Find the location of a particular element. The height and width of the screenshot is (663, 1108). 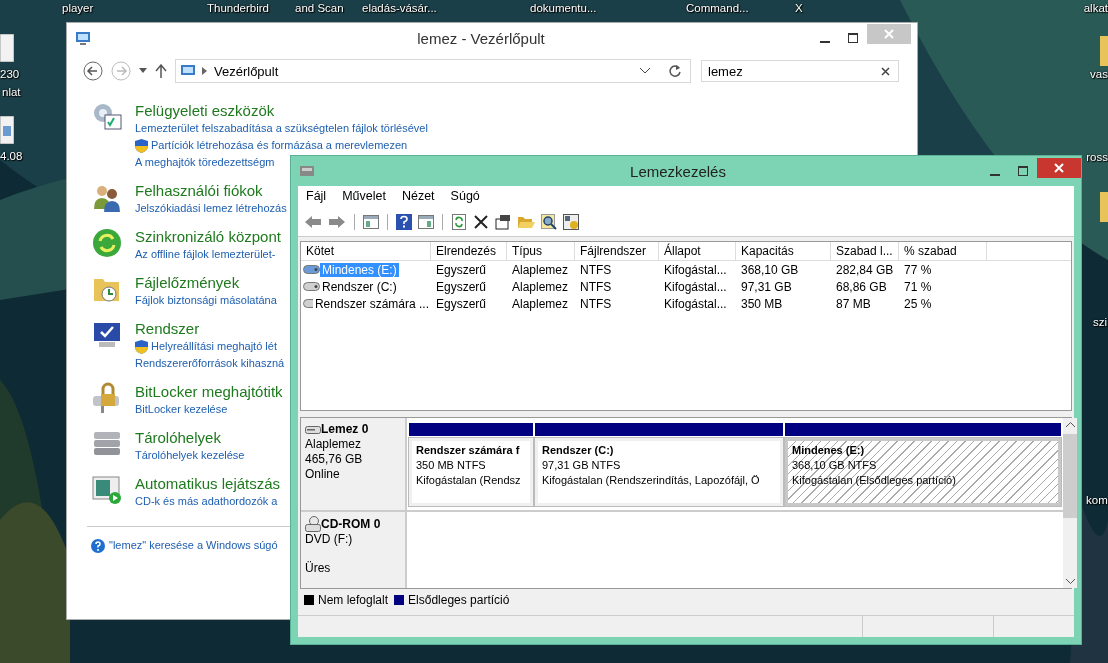

column-header: Fájlrendszer is located at coordinates (617, 251).